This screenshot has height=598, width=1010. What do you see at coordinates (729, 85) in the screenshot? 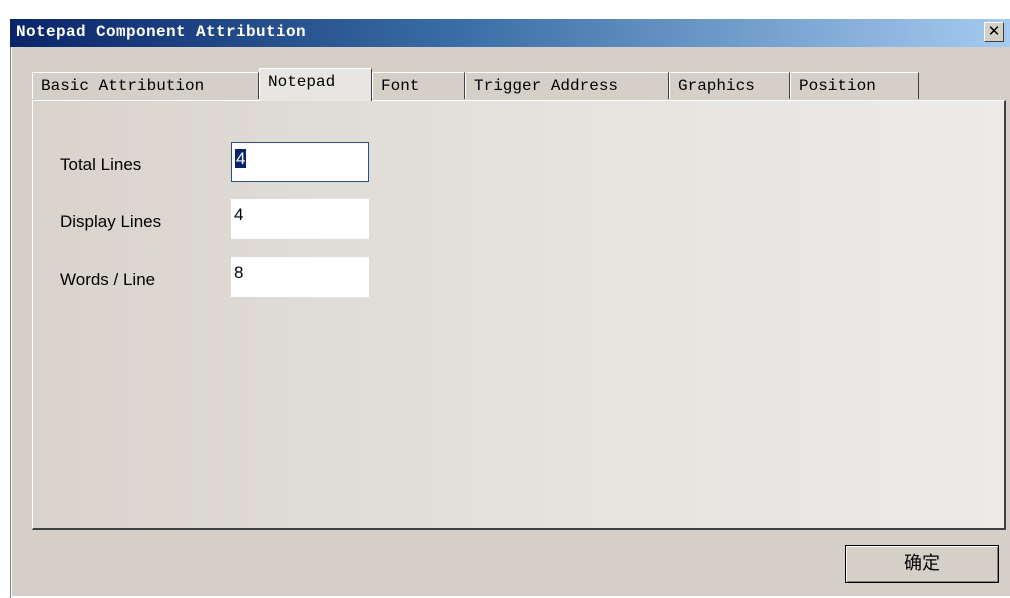
I see `tab-graphics: Graphics` at bounding box center [729, 85].